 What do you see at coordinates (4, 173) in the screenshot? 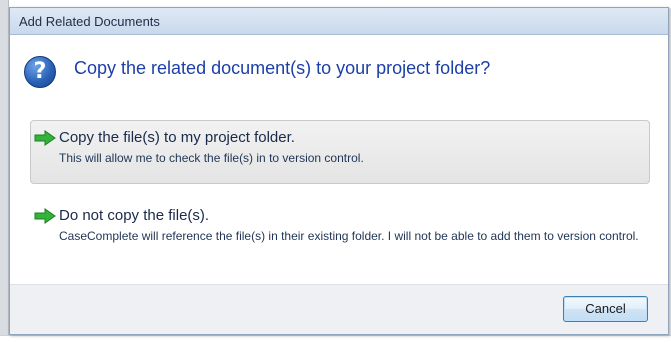
I see `background-window-left-edge` at bounding box center [4, 173].